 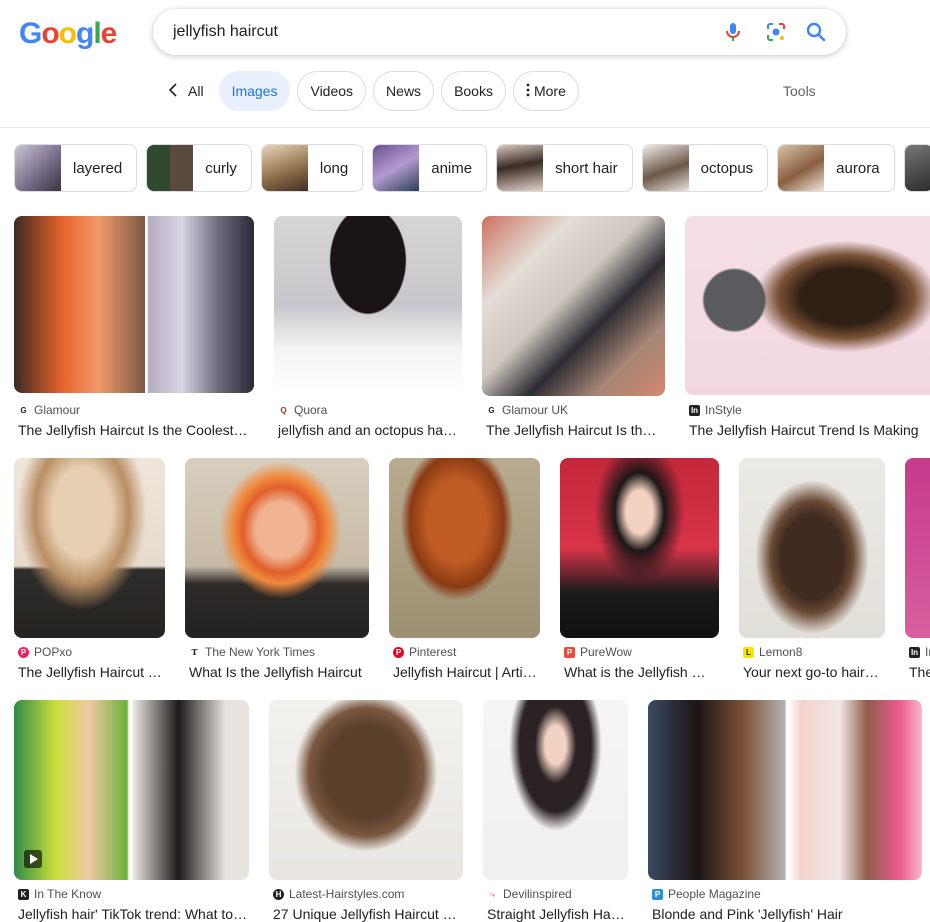 What do you see at coordinates (452, 168) in the screenshot?
I see `chip-label: anime` at bounding box center [452, 168].